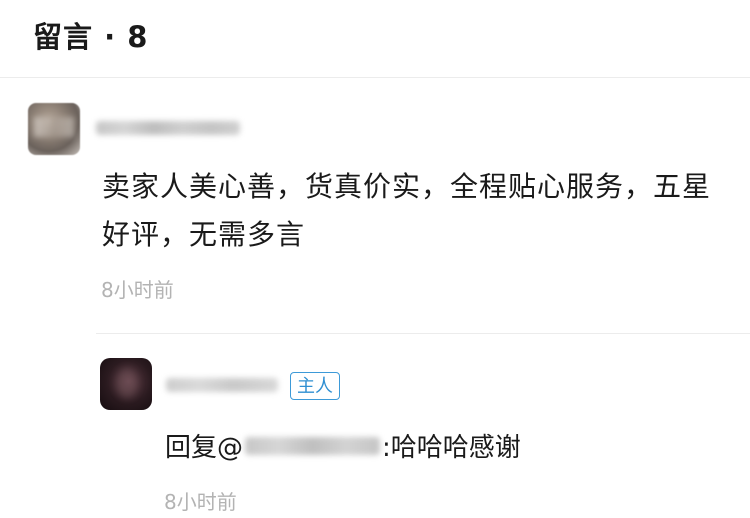 This screenshot has width=750, height=518. I want to click on reply-text: 回复@ :哈哈哈感谢, so click(343, 445).